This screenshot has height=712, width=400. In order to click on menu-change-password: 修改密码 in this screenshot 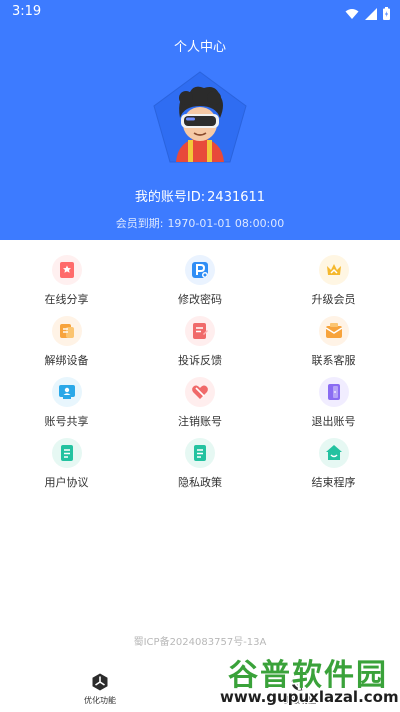, I will do `click(200, 280)`.